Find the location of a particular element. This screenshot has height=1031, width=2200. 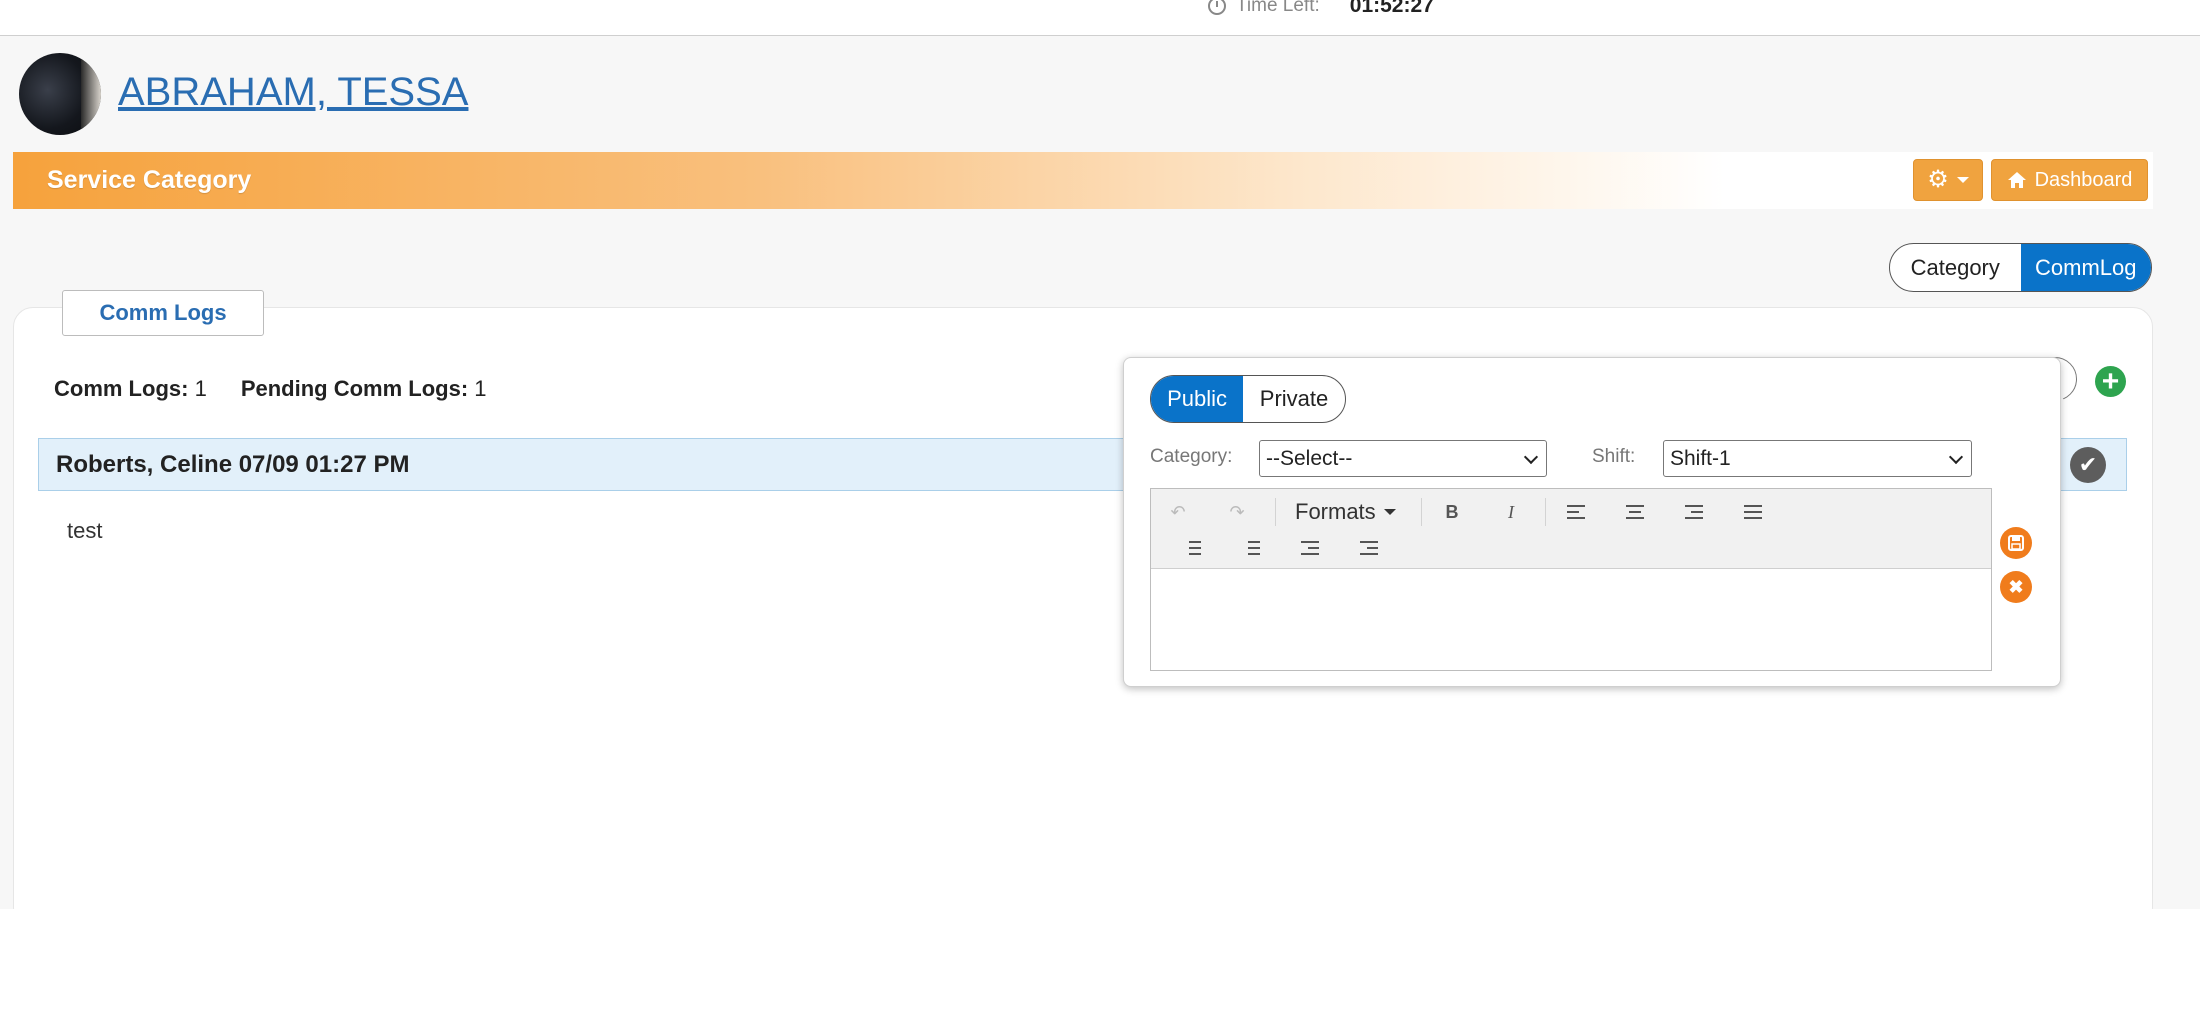

category-select-value: --Select-- is located at coordinates (1309, 458).